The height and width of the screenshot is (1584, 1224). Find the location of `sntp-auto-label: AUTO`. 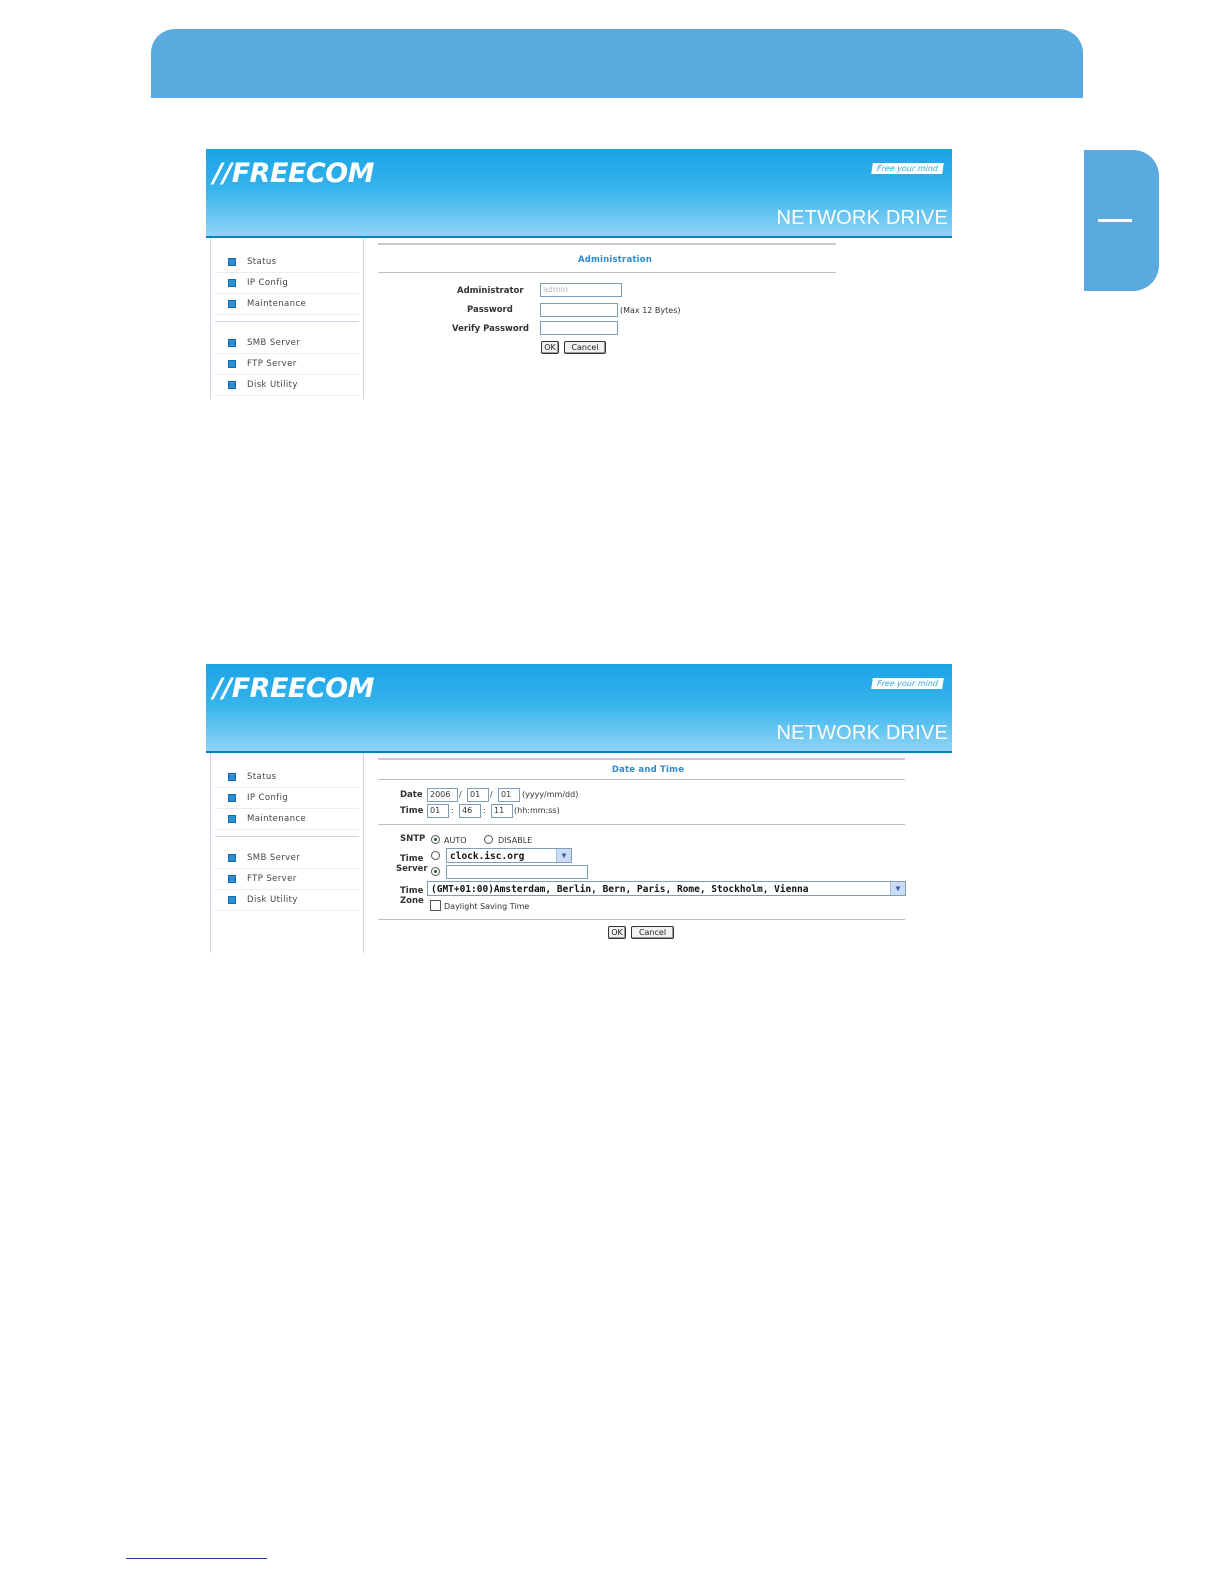

sntp-auto-label: AUTO is located at coordinates (455, 840).